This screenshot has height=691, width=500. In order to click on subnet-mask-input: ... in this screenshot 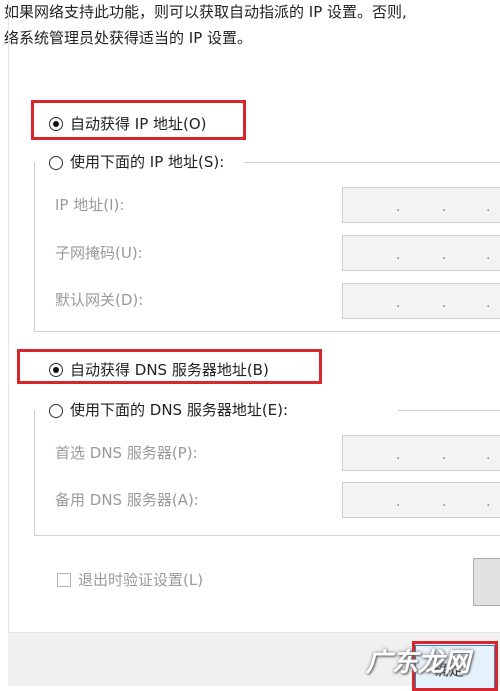, I will do `click(421, 253)`.